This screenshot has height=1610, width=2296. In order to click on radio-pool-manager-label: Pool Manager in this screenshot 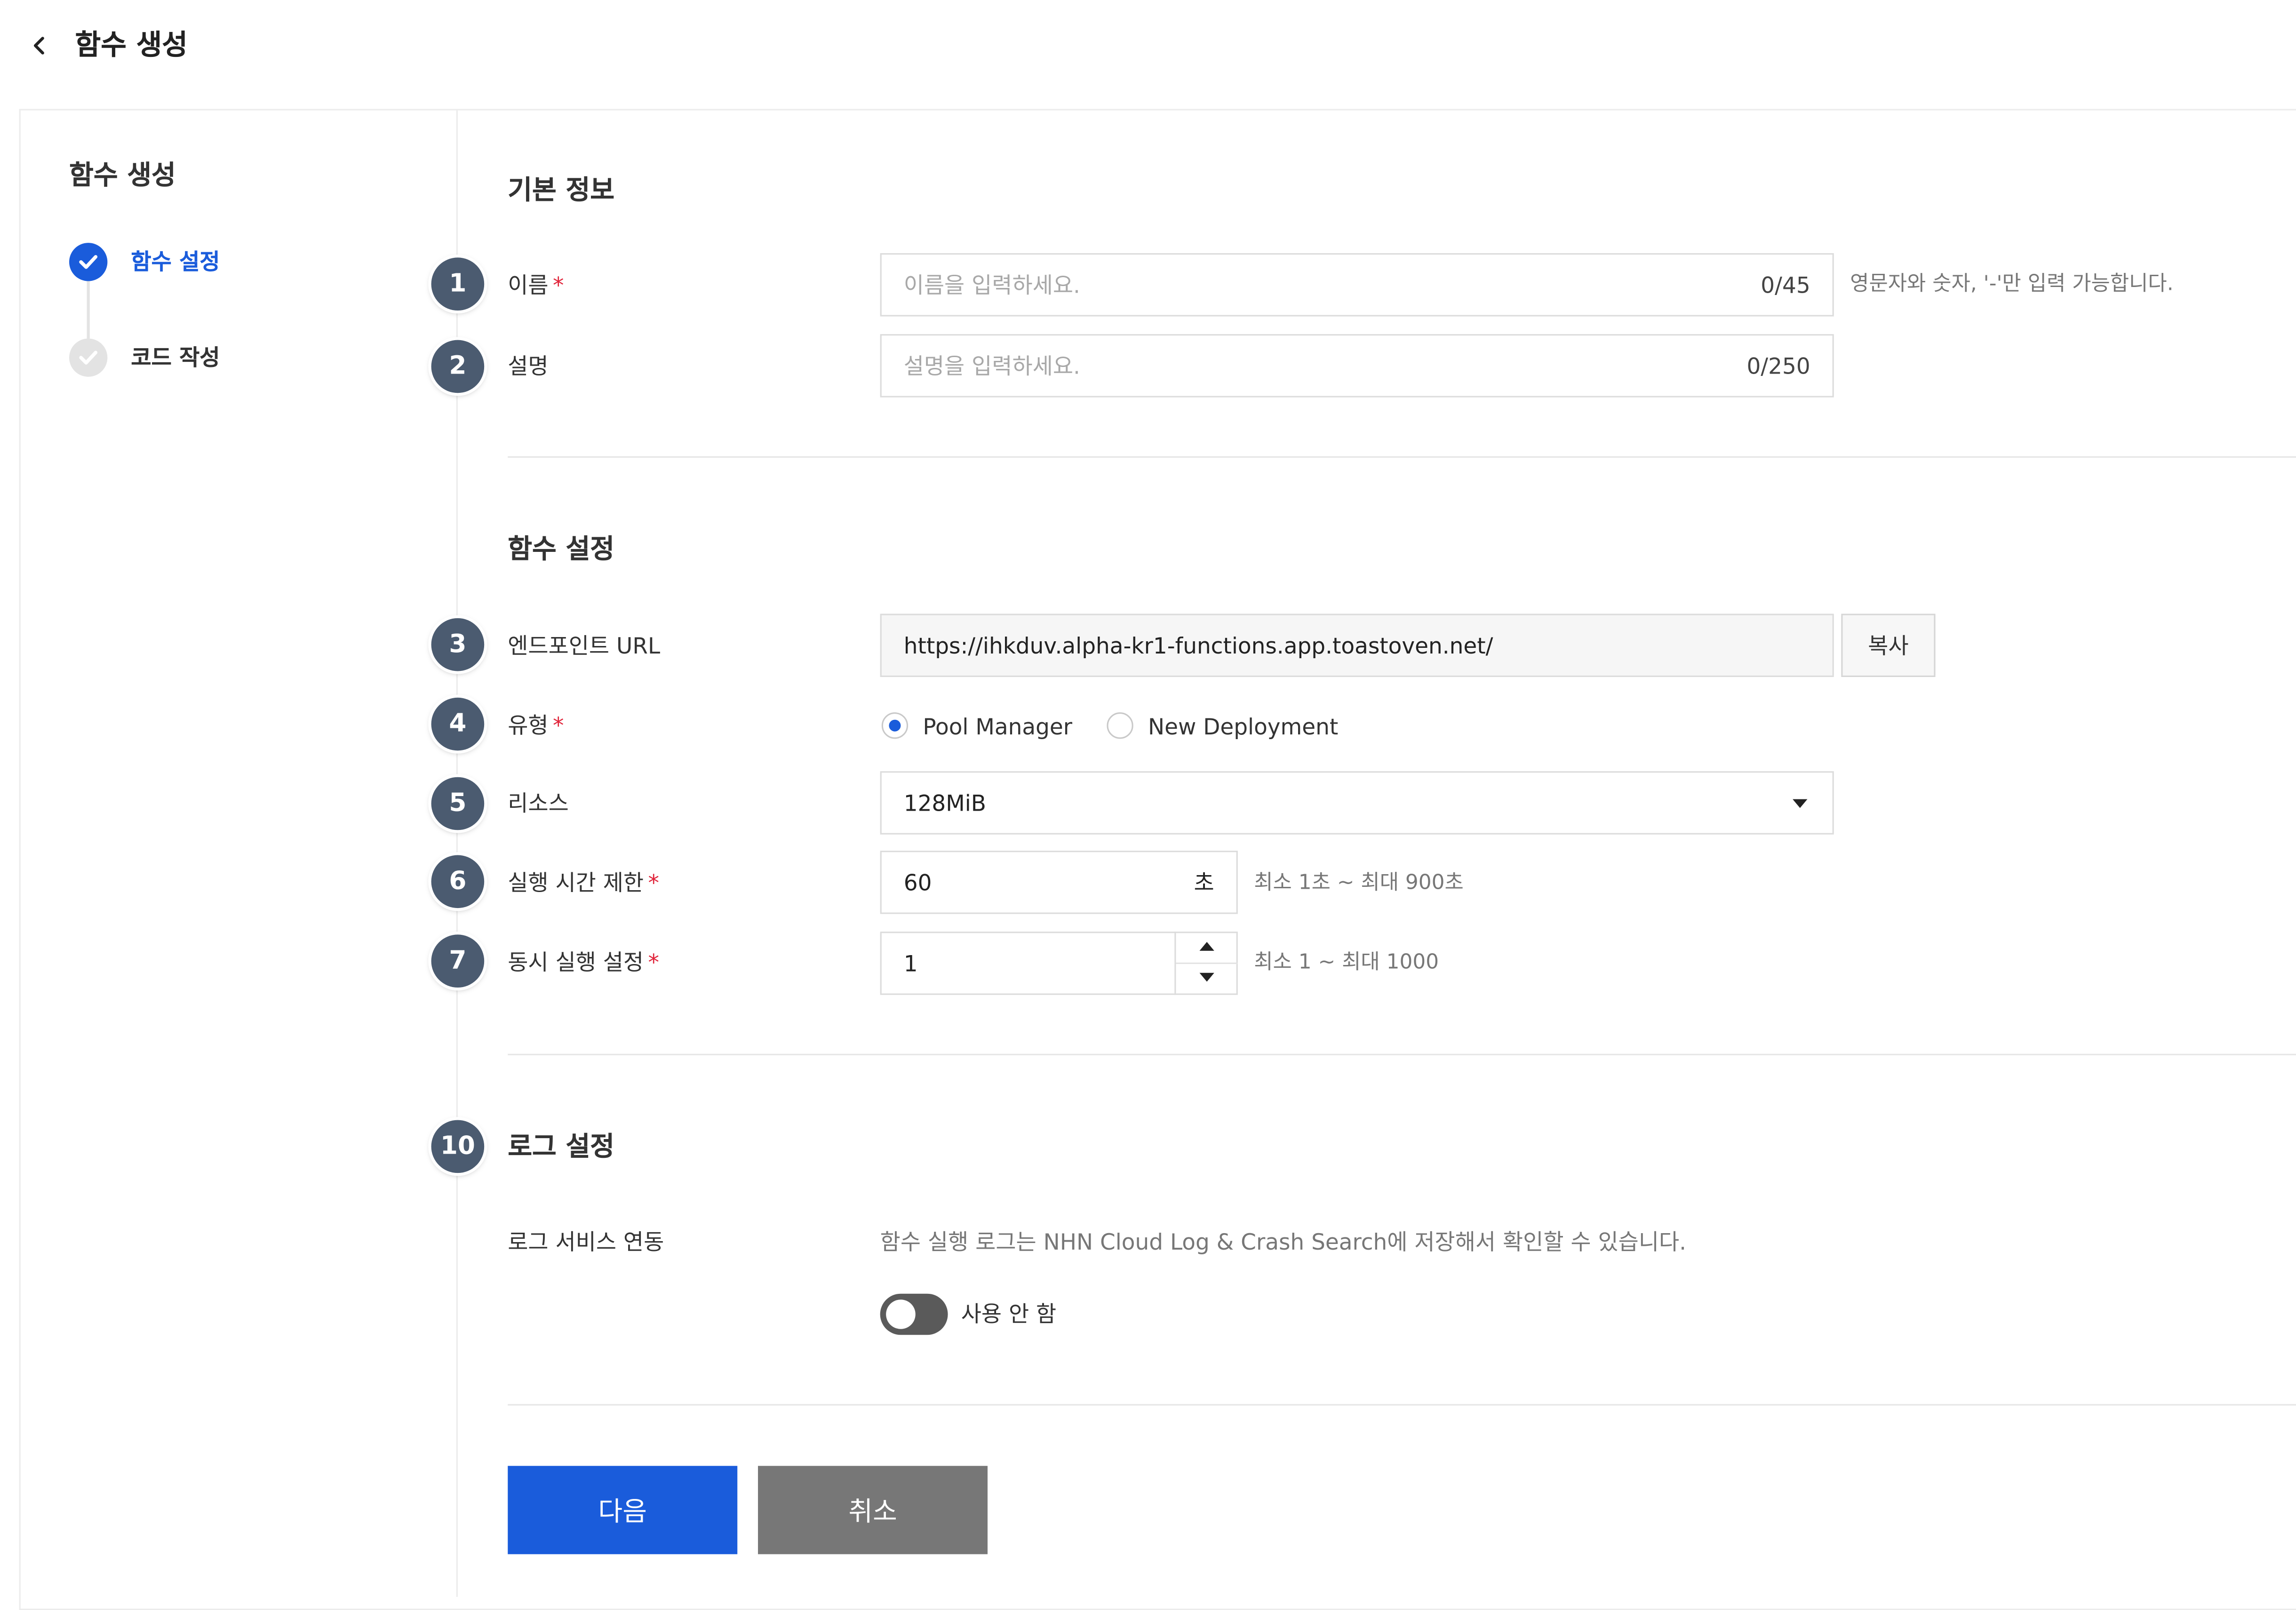, I will do `click(997, 727)`.